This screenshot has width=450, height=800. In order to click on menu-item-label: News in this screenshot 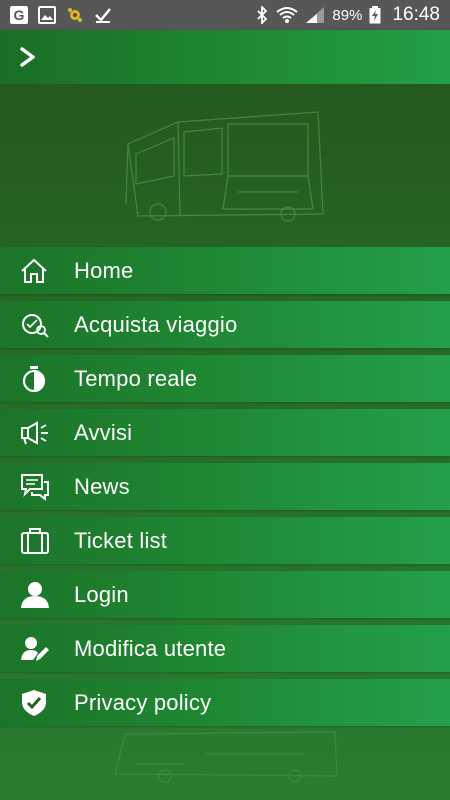, I will do `click(102, 486)`.